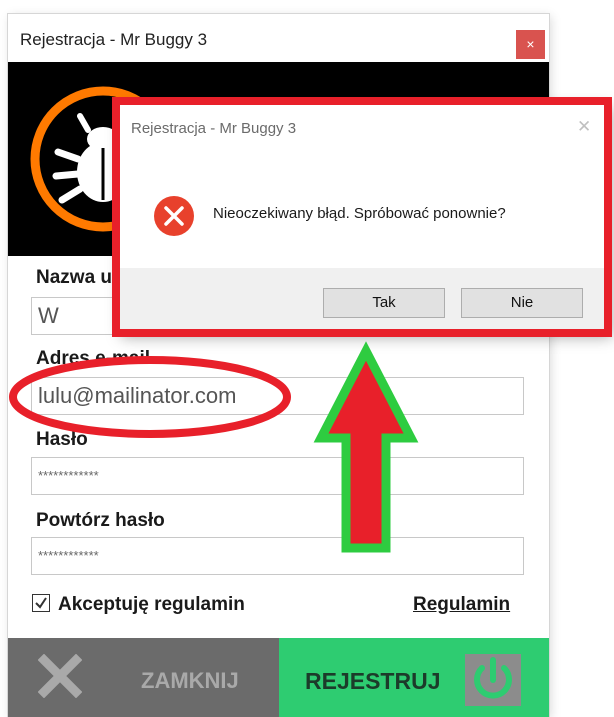 The height and width of the screenshot is (717, 614). Describe the element at coordinates (277, 476) in the screenshot. I see `password-input: ************` at that location.